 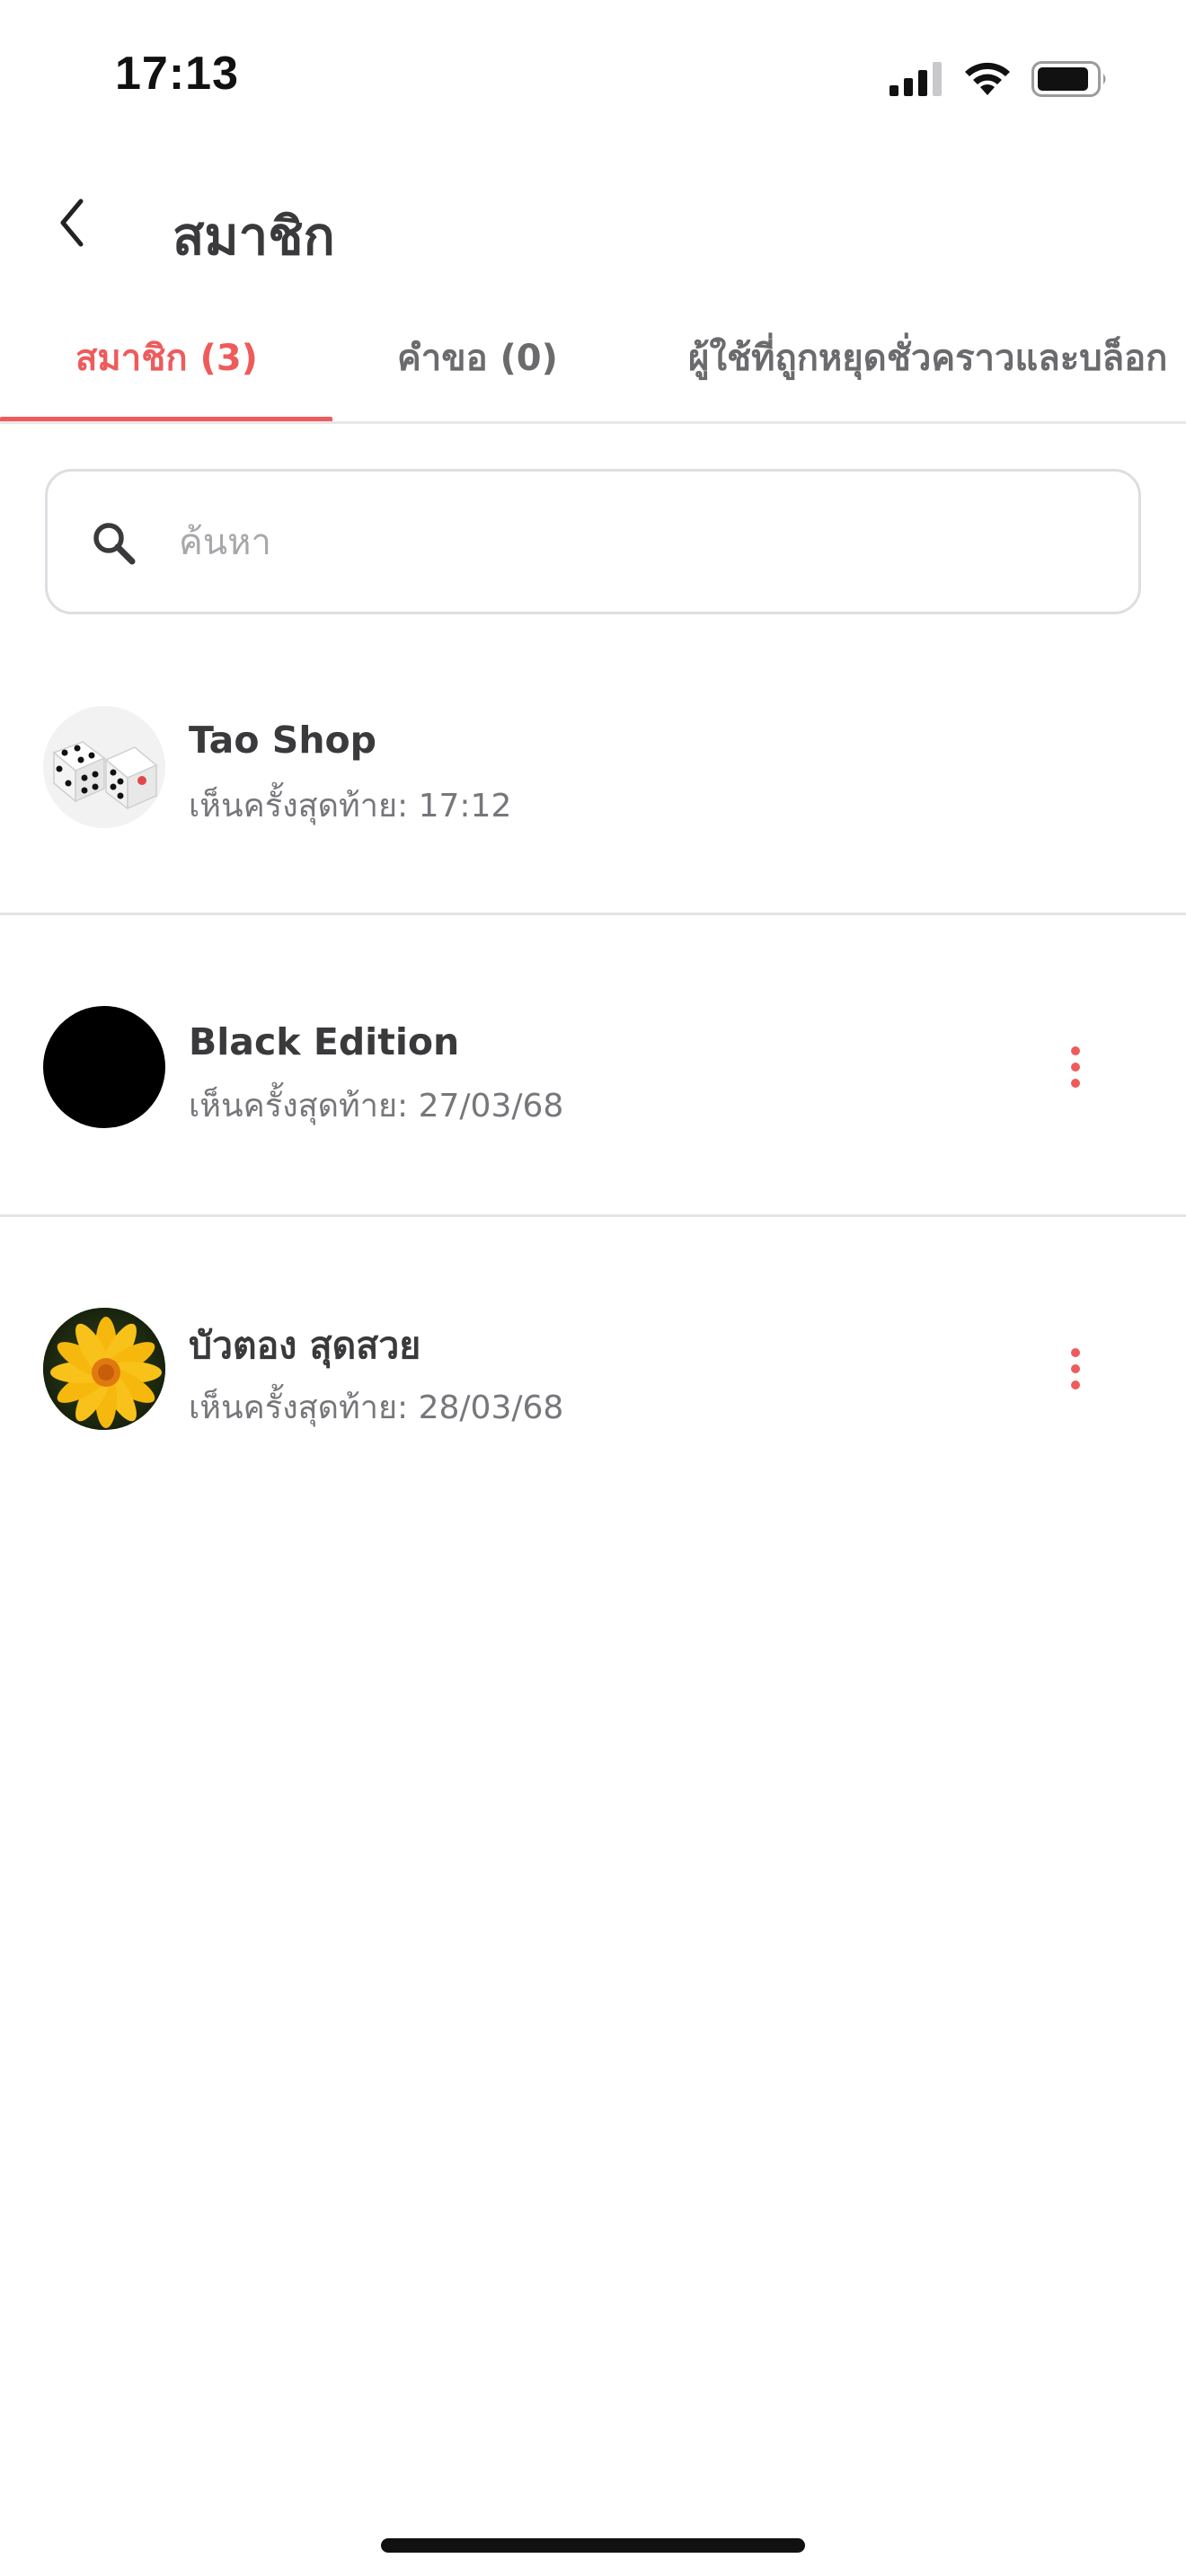 I want to click on status-time: 17:13, so click(x=177, y=74).